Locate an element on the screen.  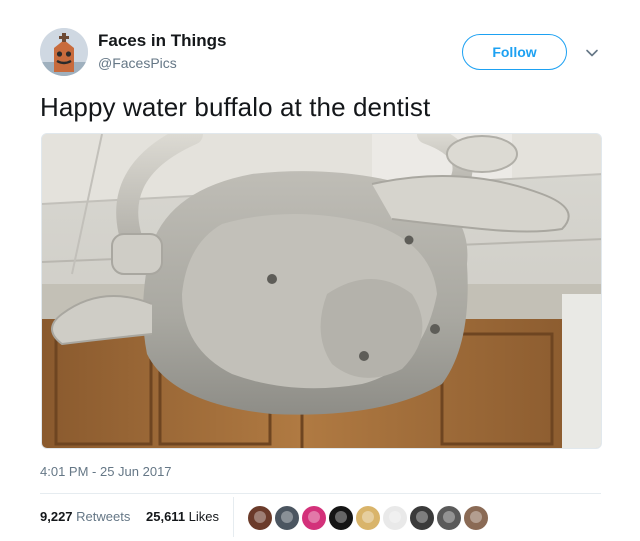
avatar is located at coordinates (64, 52).